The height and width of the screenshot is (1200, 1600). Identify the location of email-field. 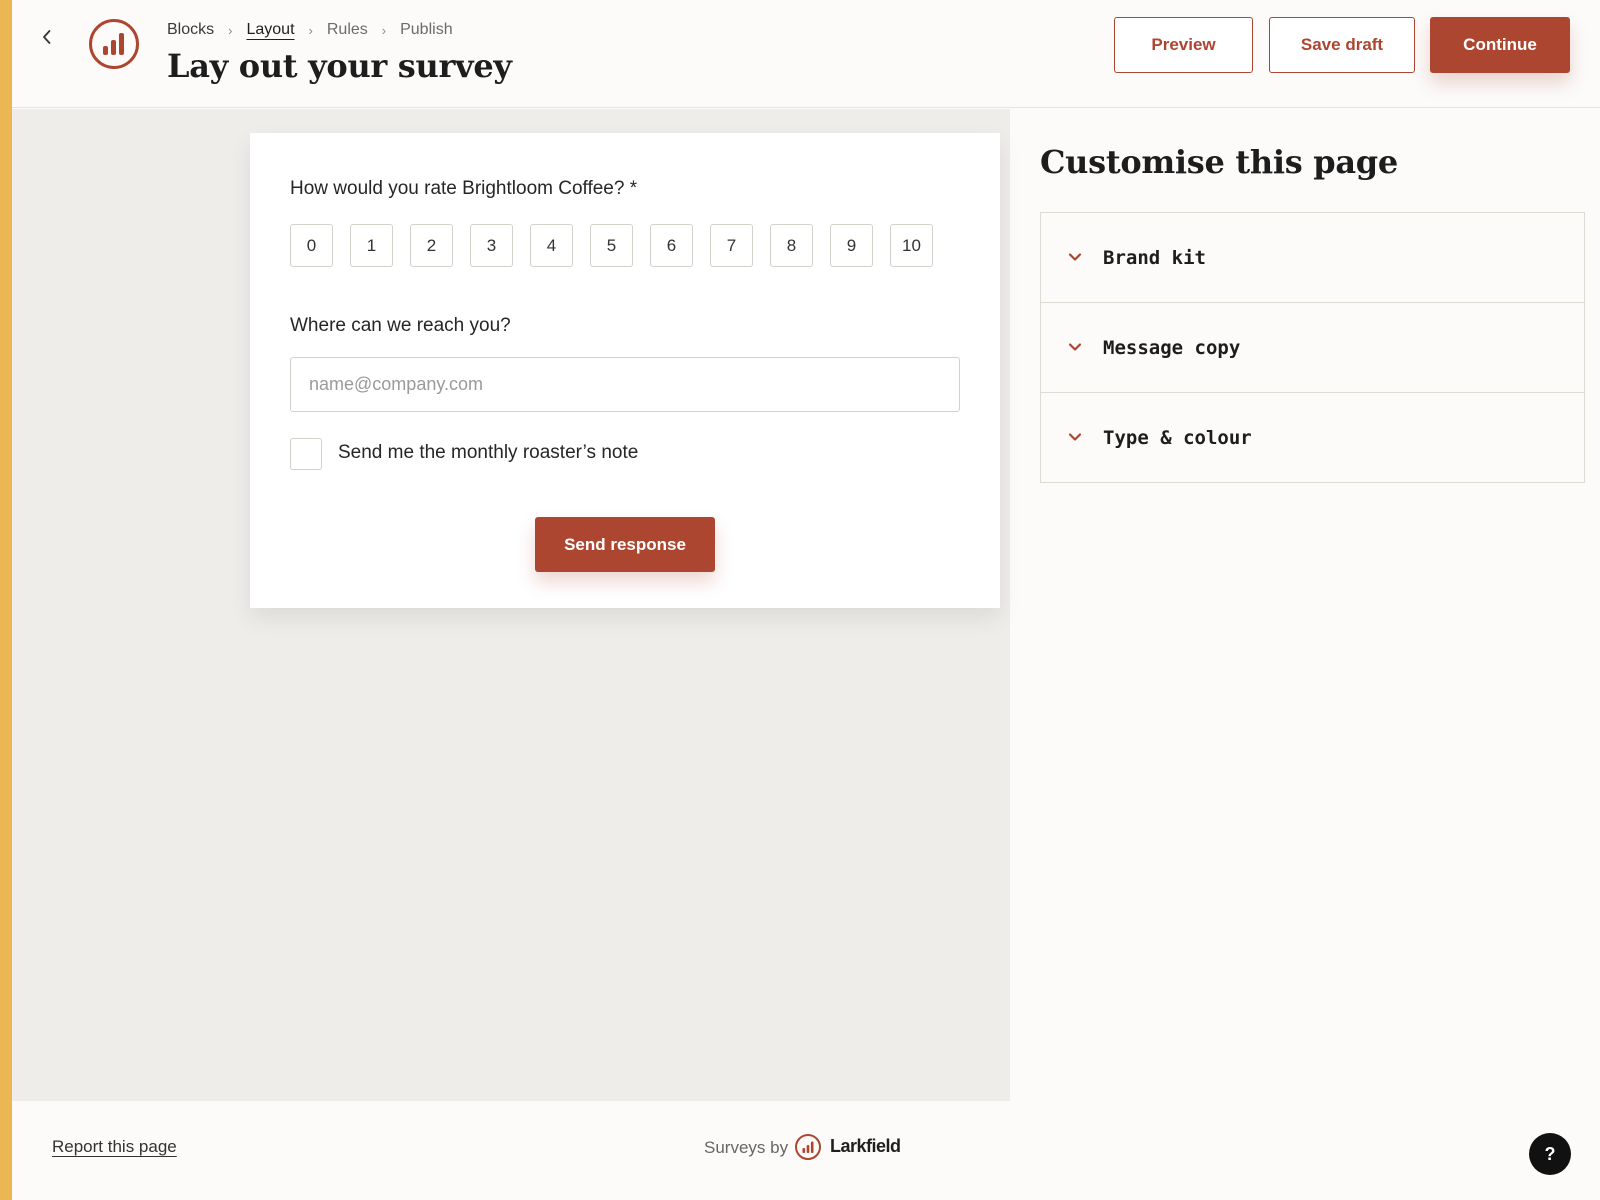
(625, 384).